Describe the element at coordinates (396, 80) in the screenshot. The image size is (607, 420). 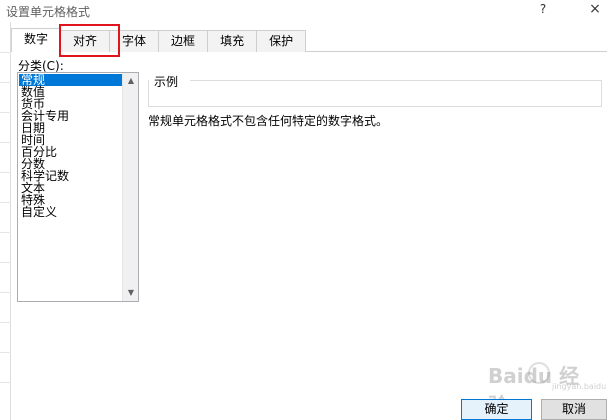
I see `sample-divider` at that location.